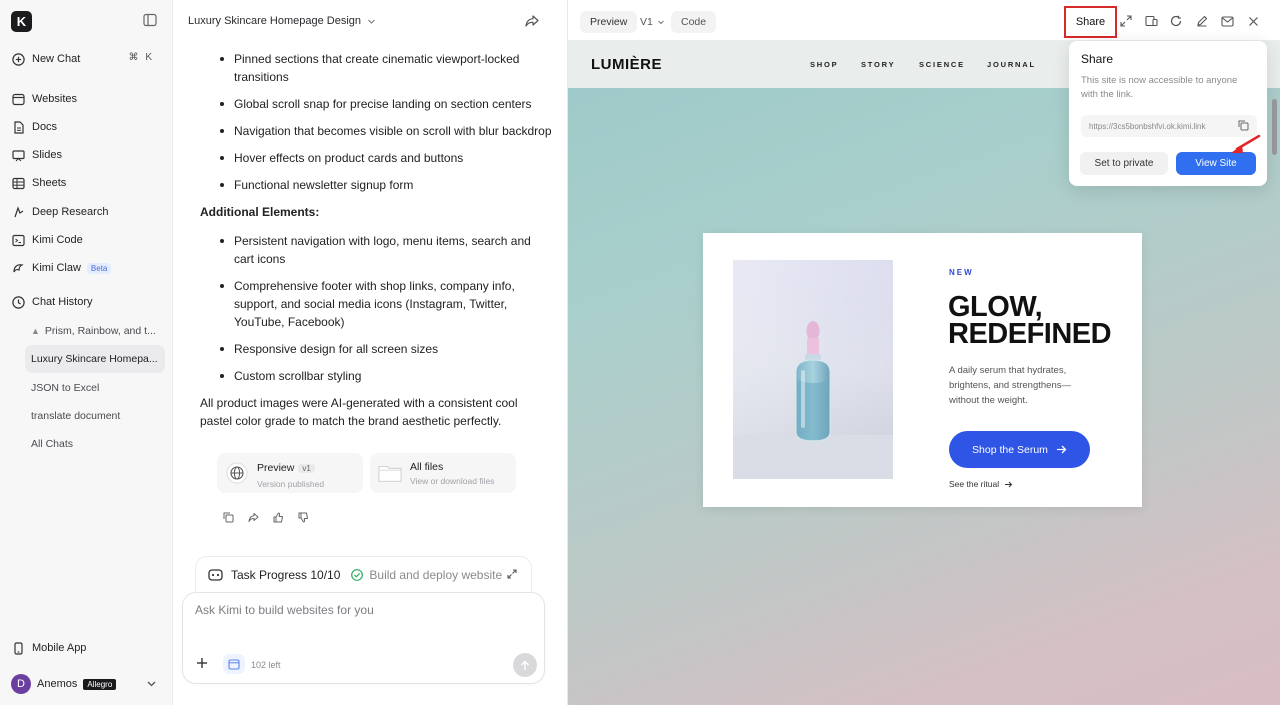 The width and height of the screenshot is (1280, 705). I want to click on robot-icon, so click(215, 575).